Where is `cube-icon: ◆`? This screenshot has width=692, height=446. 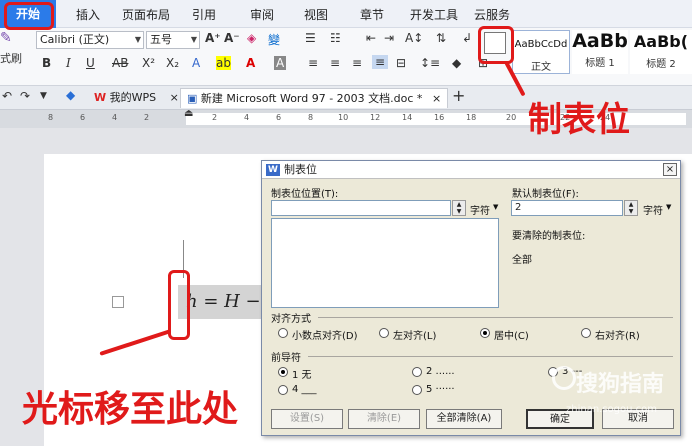
cube-icon: ◆ is located at coordinates (70, 95).